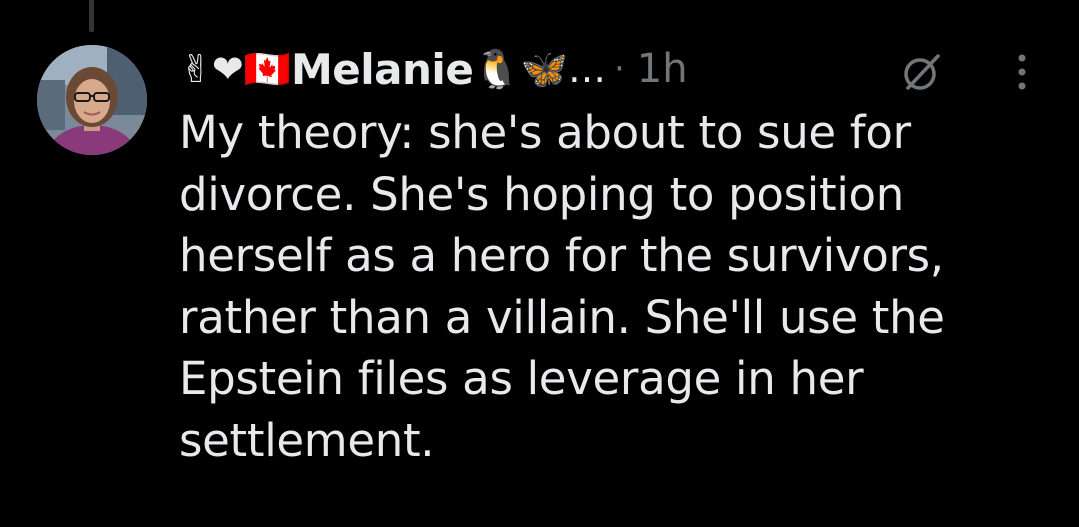  Describe the element at coordinates (91, 16) in the screenshot. I see `thread-connector-line` at that location.